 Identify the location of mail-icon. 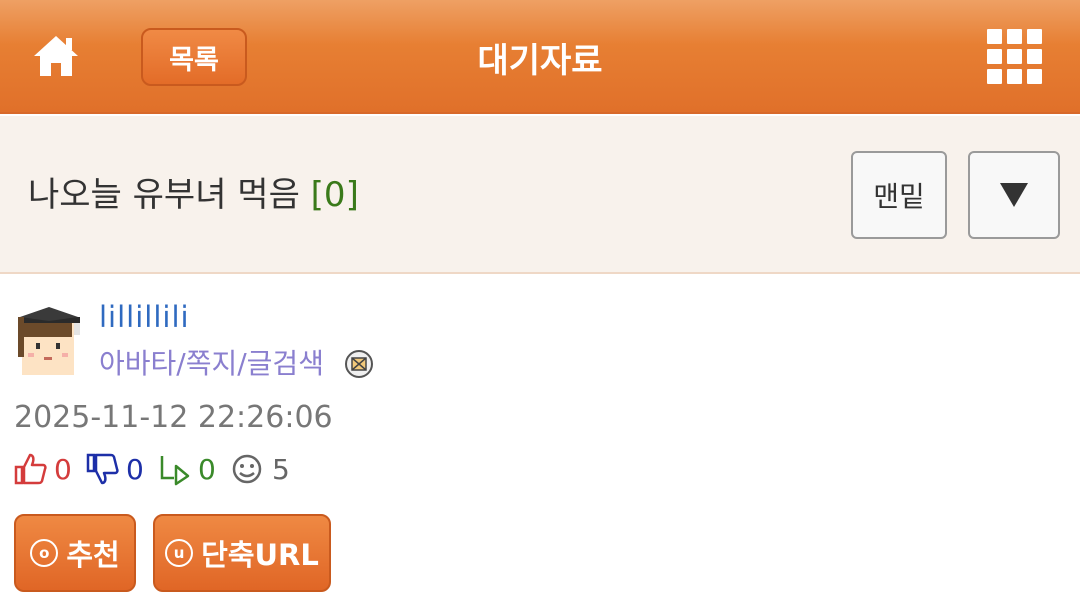
(359, 364).